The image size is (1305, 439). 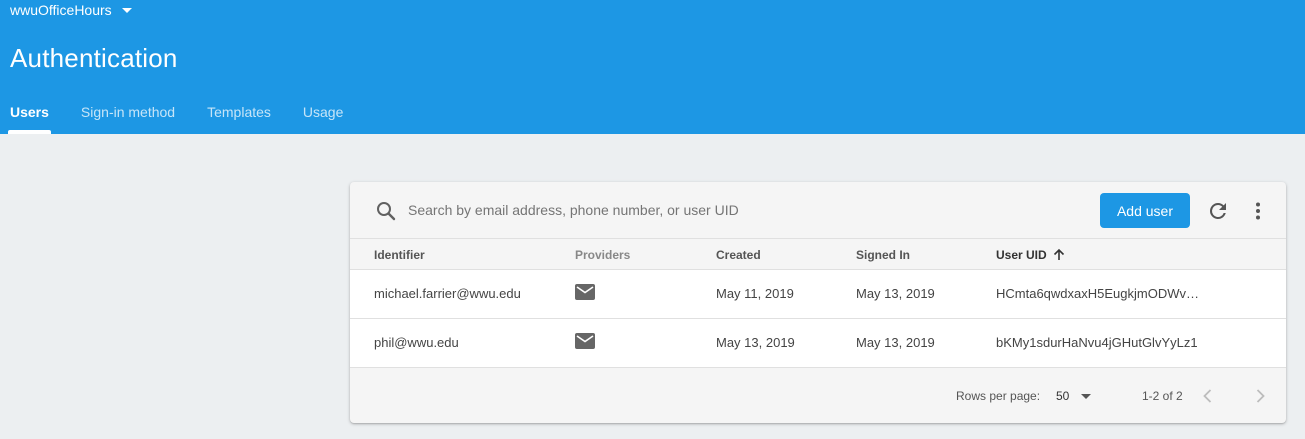 I want to click on column-signed-in: Signed In, so click(x=883, y=255).